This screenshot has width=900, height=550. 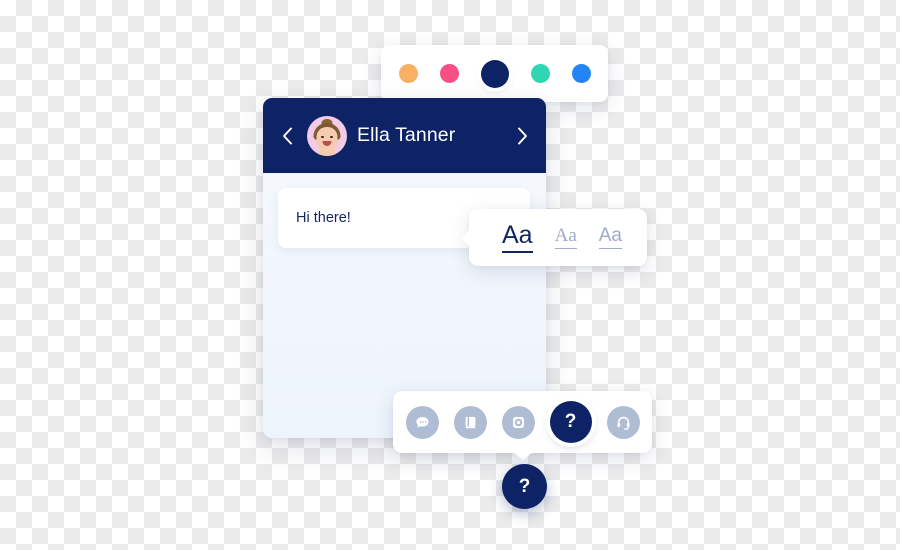 I want to click on launcher-label: ?, so click(x=524, y=486).